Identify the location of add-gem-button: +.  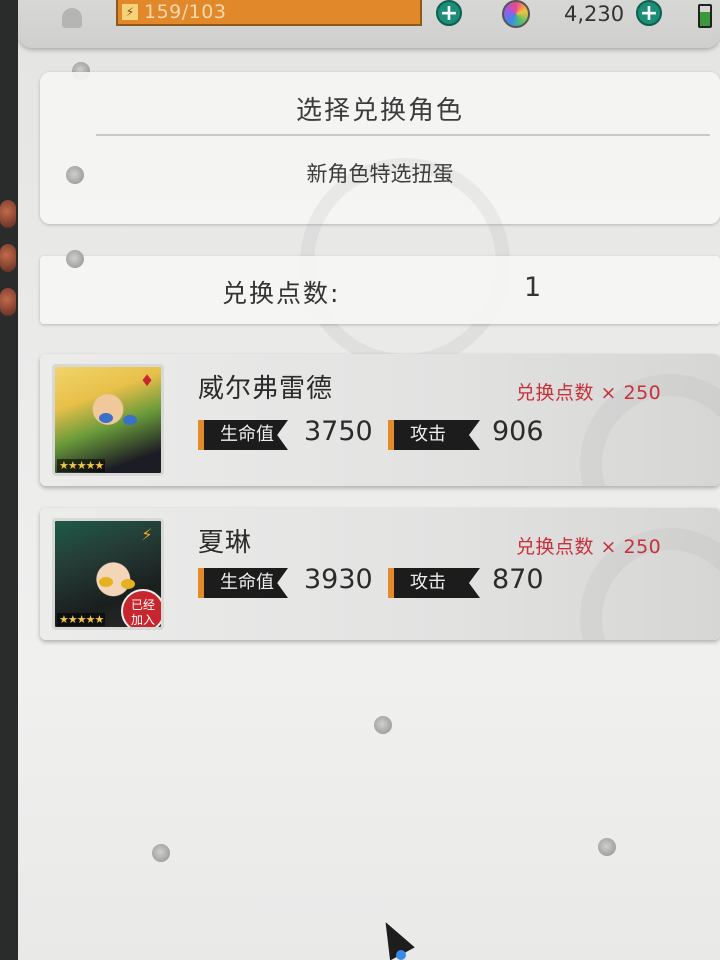
(649, 13).